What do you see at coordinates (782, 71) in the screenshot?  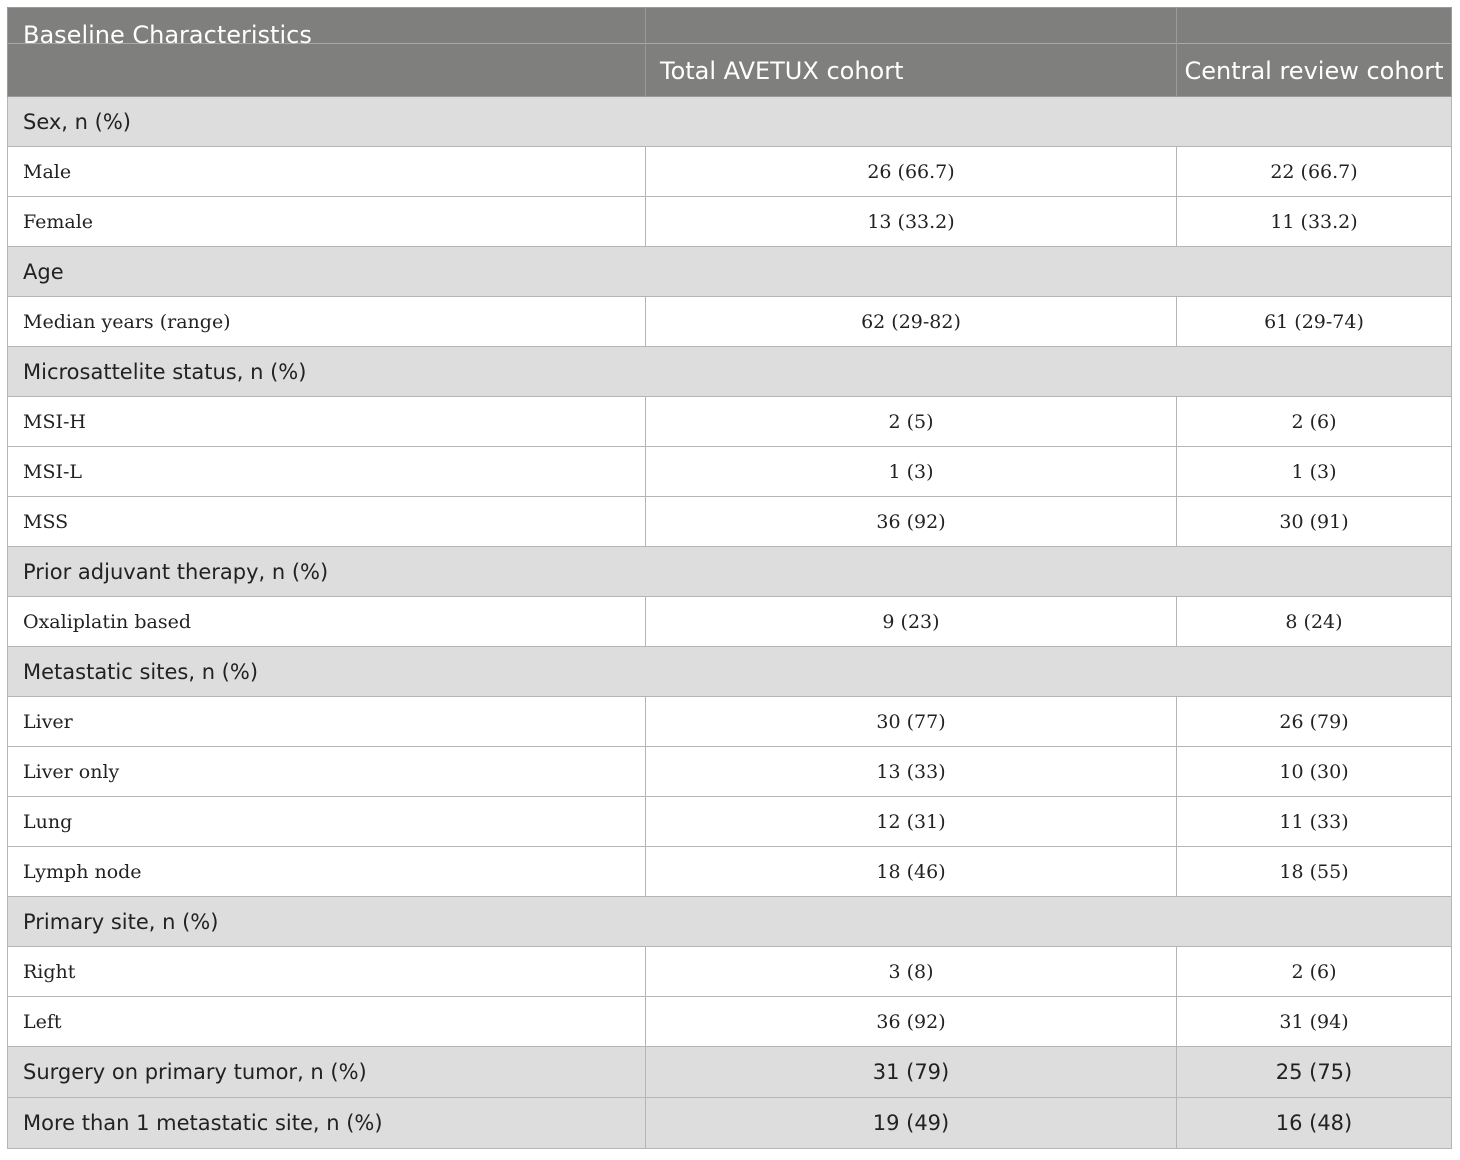 I see `header-label: Total AVETUX cohort` at bounding box center [782, 71].